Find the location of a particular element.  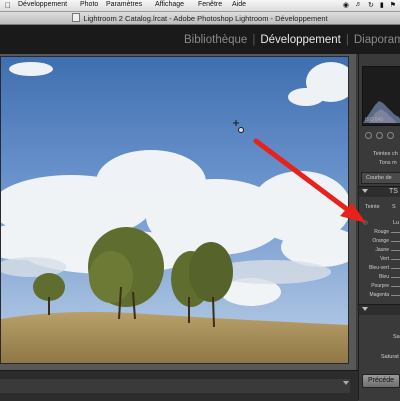

tool-strip is located at coordinates (379, 136).